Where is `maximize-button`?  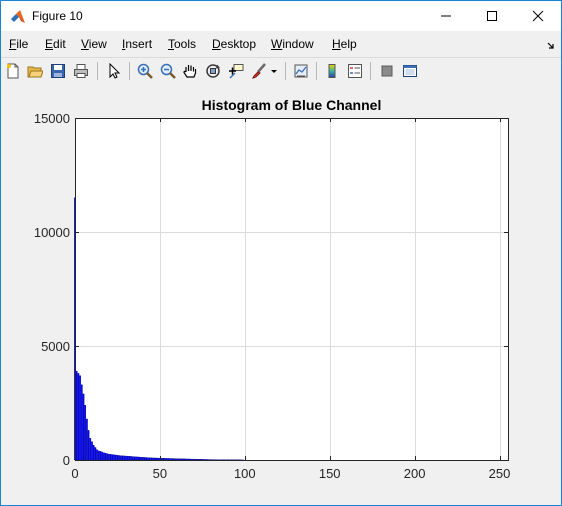 maximize-button is located at coordinates (492, 16).